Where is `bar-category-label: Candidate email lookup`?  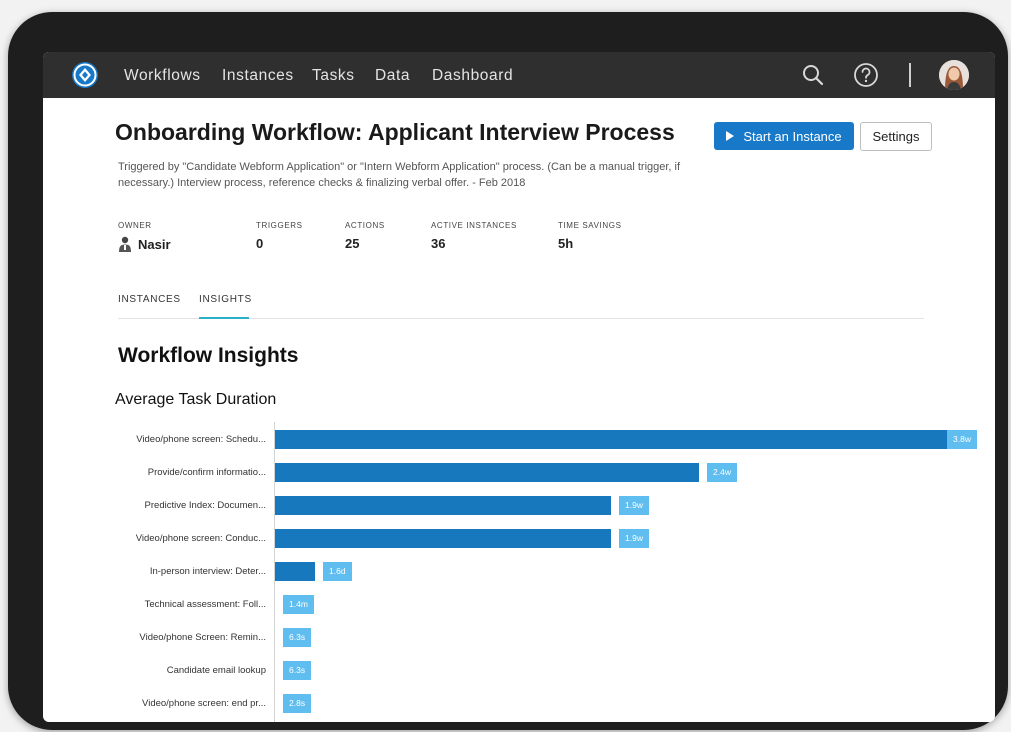
bar-category-label: Candidate email lookup is located at coordinates (216, 670).